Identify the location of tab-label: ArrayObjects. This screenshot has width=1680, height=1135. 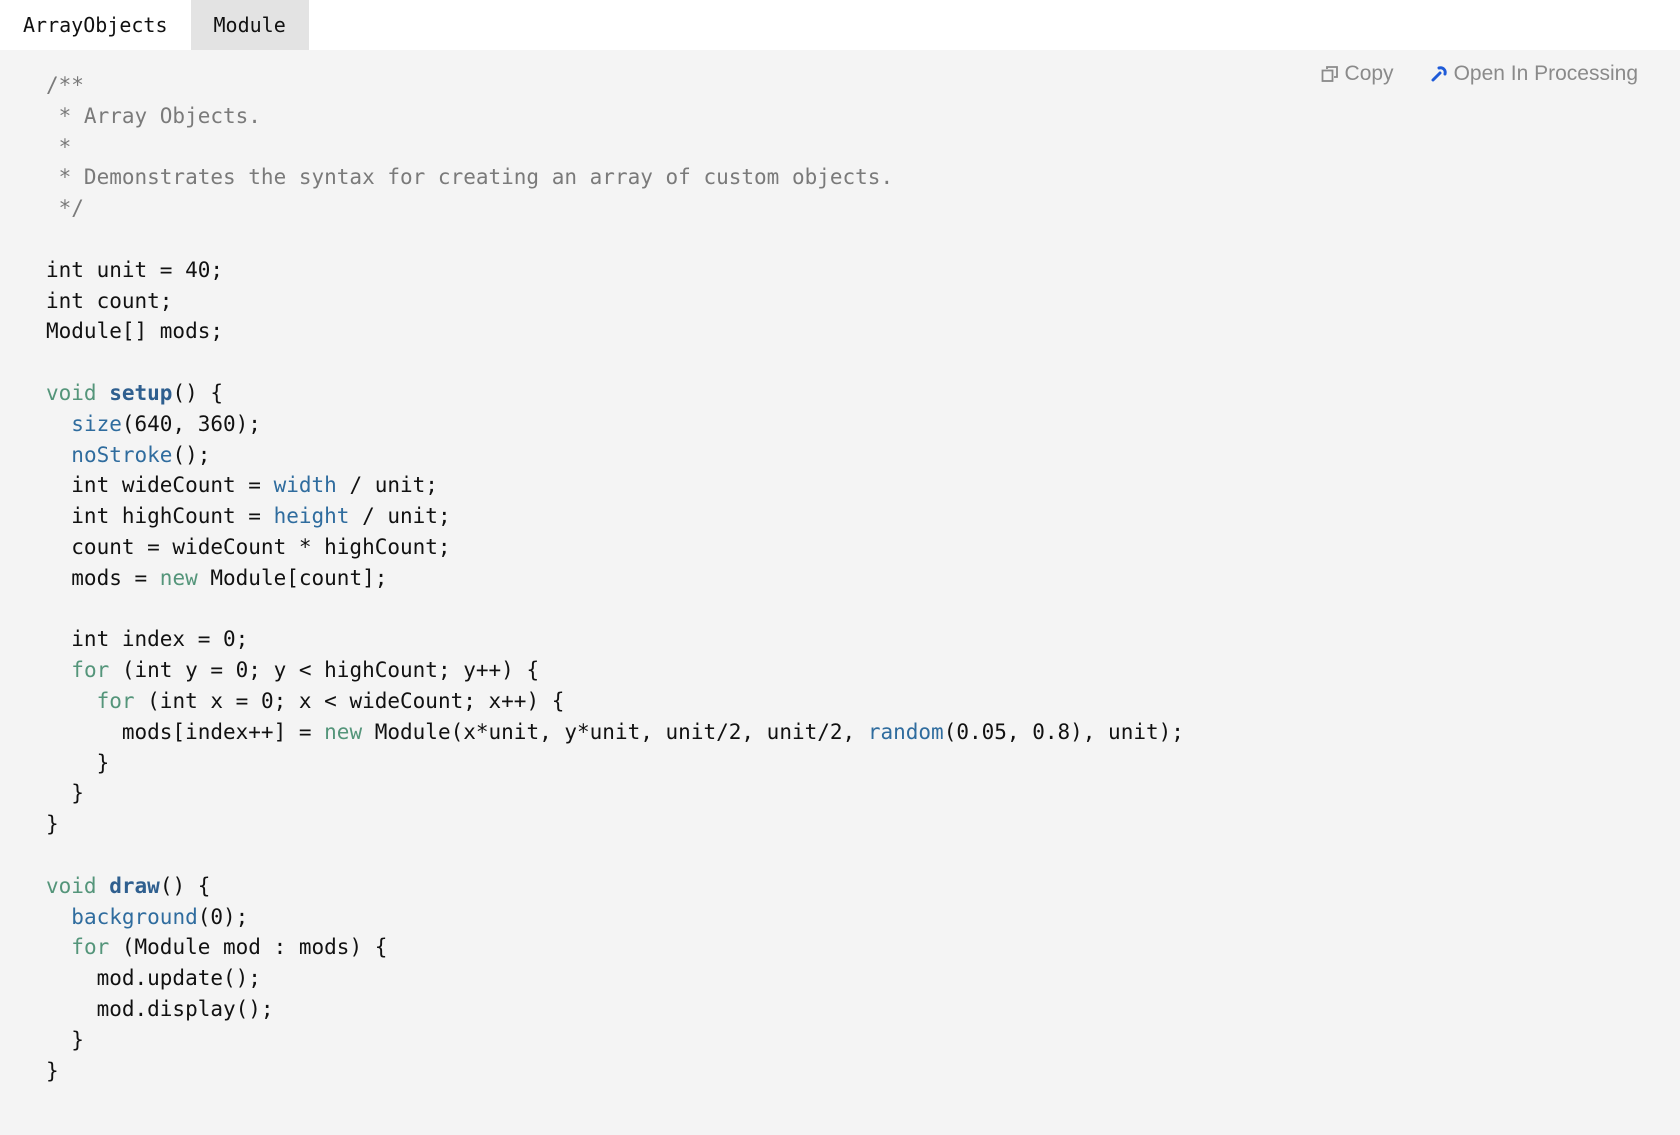
(95, 25).